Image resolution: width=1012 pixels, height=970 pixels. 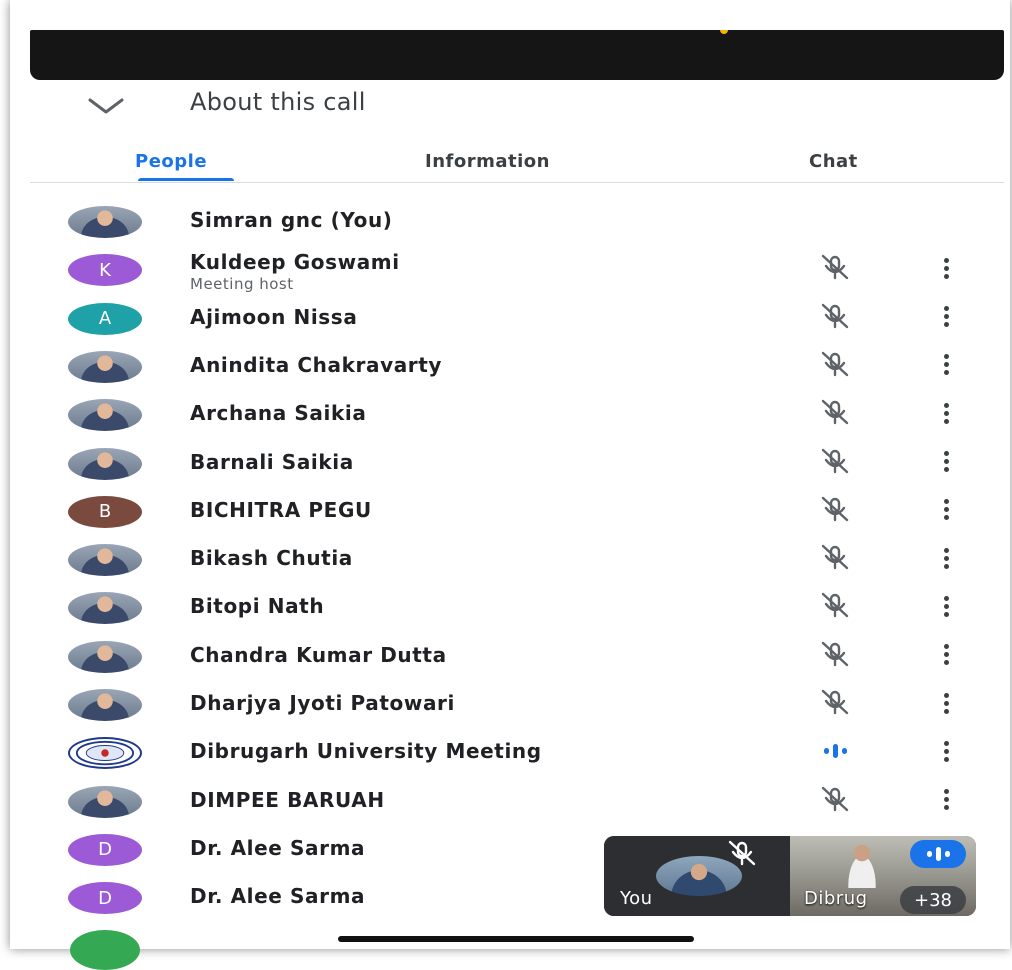 I want to click on home-indicator, so click(x=516, y=939).